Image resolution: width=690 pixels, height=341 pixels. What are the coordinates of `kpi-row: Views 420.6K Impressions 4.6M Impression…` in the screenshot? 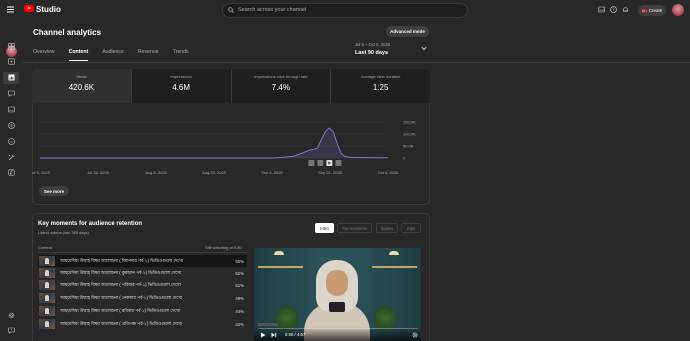 It's located at (231, 86).